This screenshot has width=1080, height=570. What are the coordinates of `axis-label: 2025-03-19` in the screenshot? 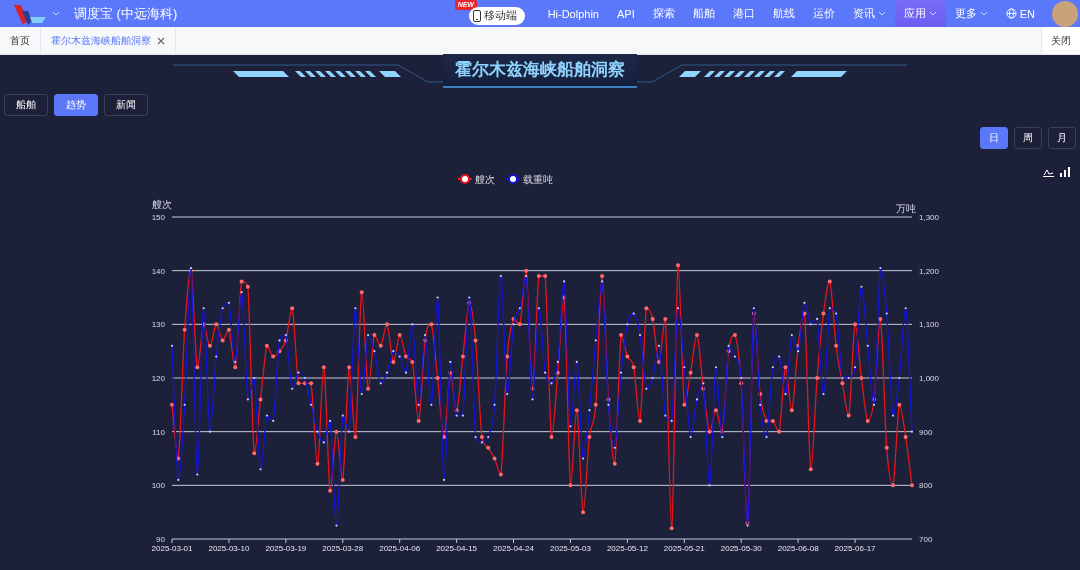 It's located at (286, 548).